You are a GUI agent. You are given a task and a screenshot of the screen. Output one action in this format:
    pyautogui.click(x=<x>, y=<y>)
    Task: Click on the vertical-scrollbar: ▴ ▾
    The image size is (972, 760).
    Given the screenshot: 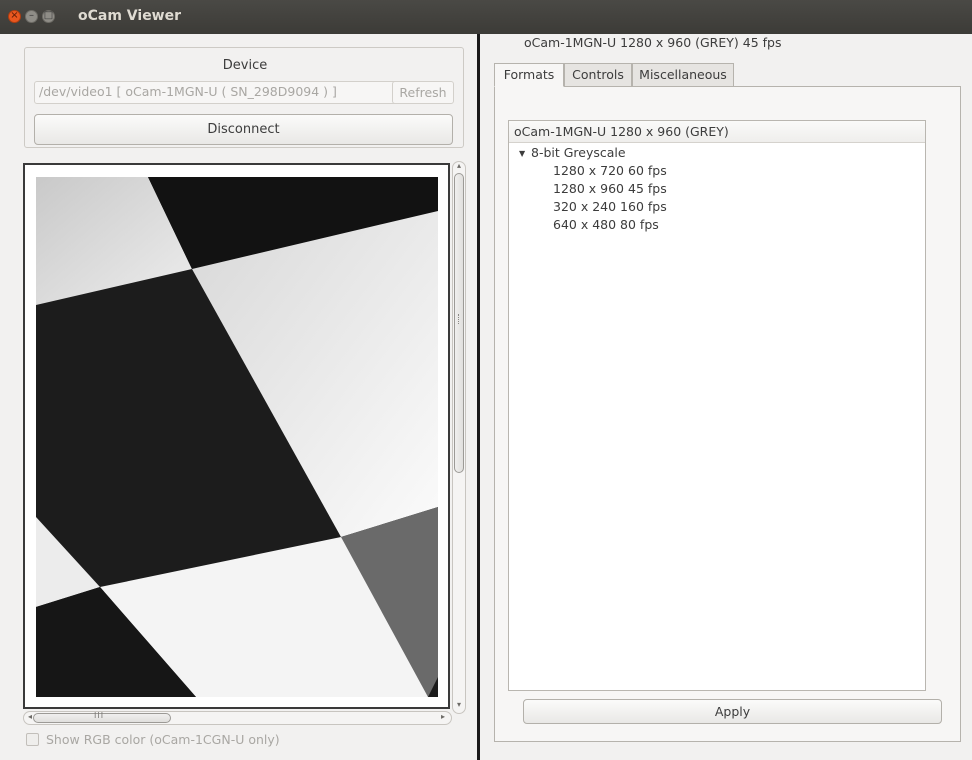 What is the action you would take?
    pyautogui.click(x=459, y=437)
    